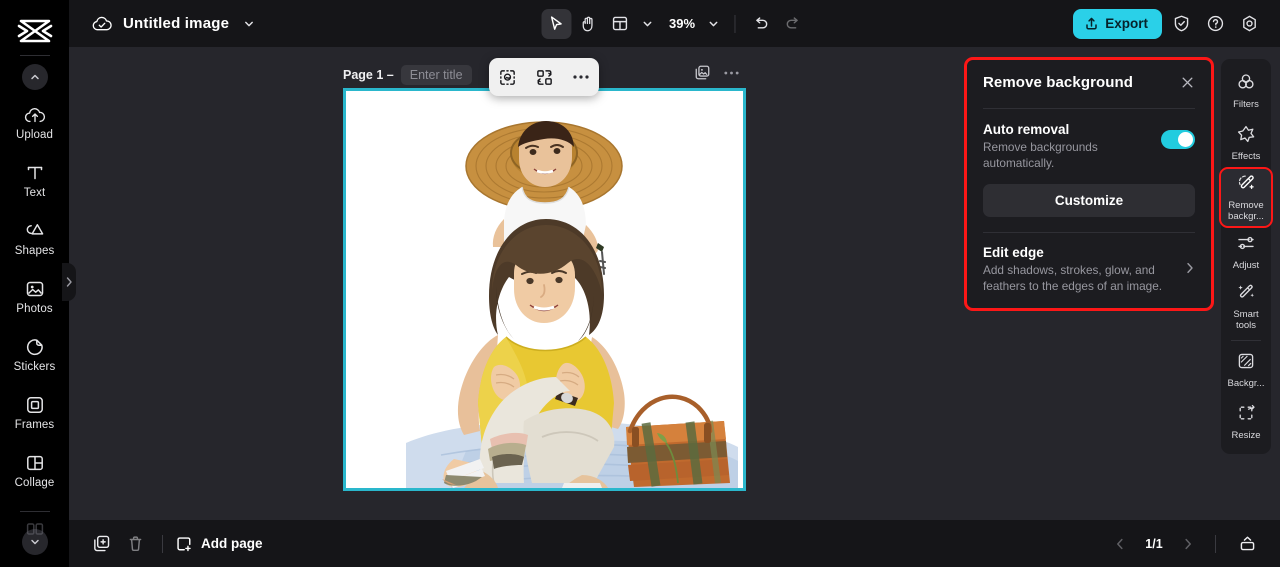  I want to click on export-button: Export, so click(1117, 23).